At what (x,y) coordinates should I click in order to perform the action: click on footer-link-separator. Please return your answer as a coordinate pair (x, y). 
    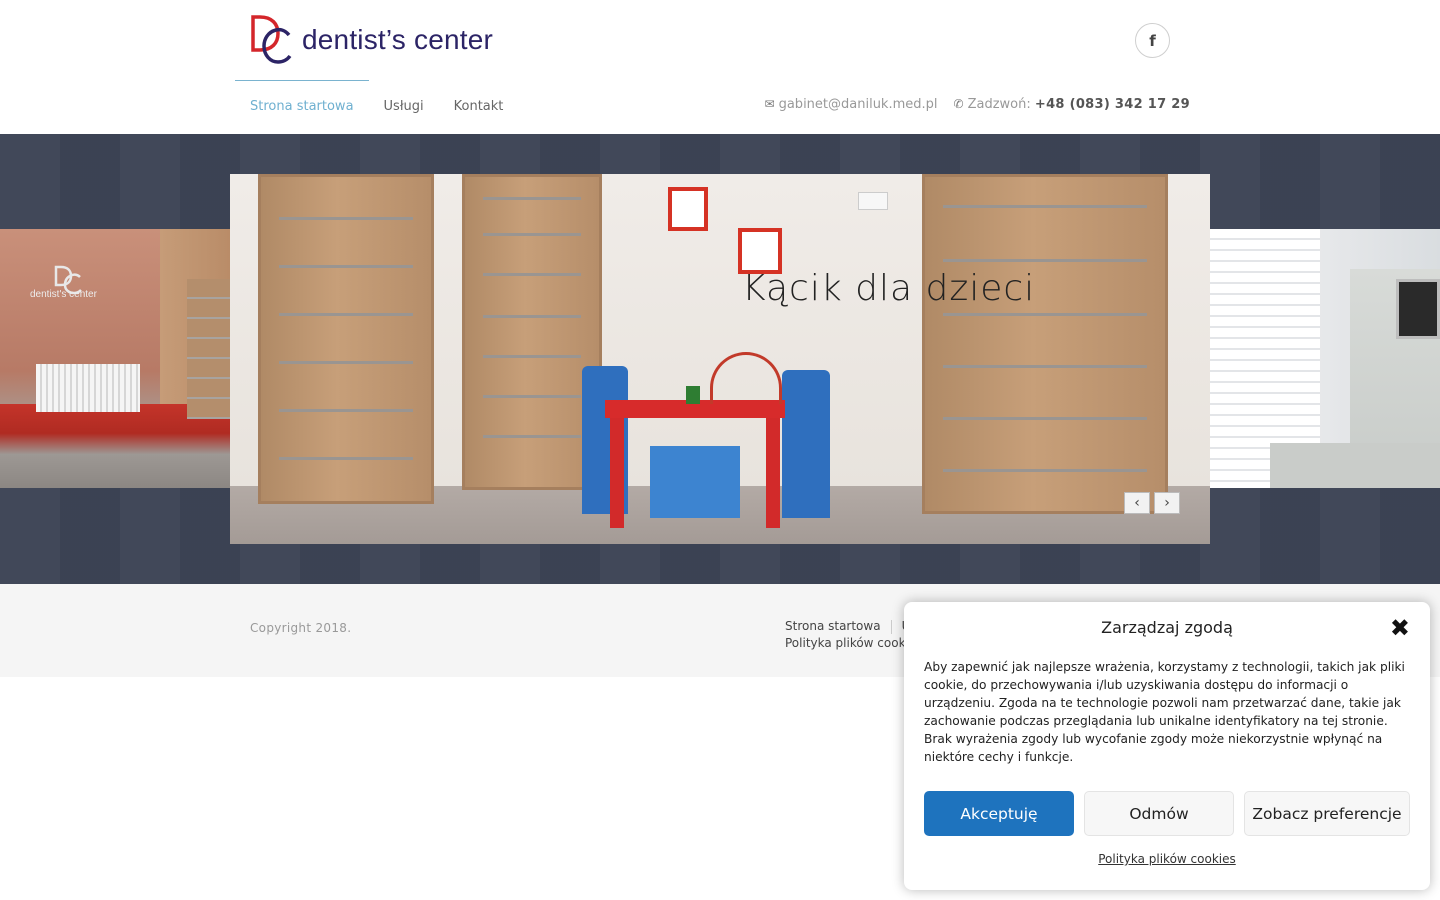
    Looking at the image, I should click on (891, 626).